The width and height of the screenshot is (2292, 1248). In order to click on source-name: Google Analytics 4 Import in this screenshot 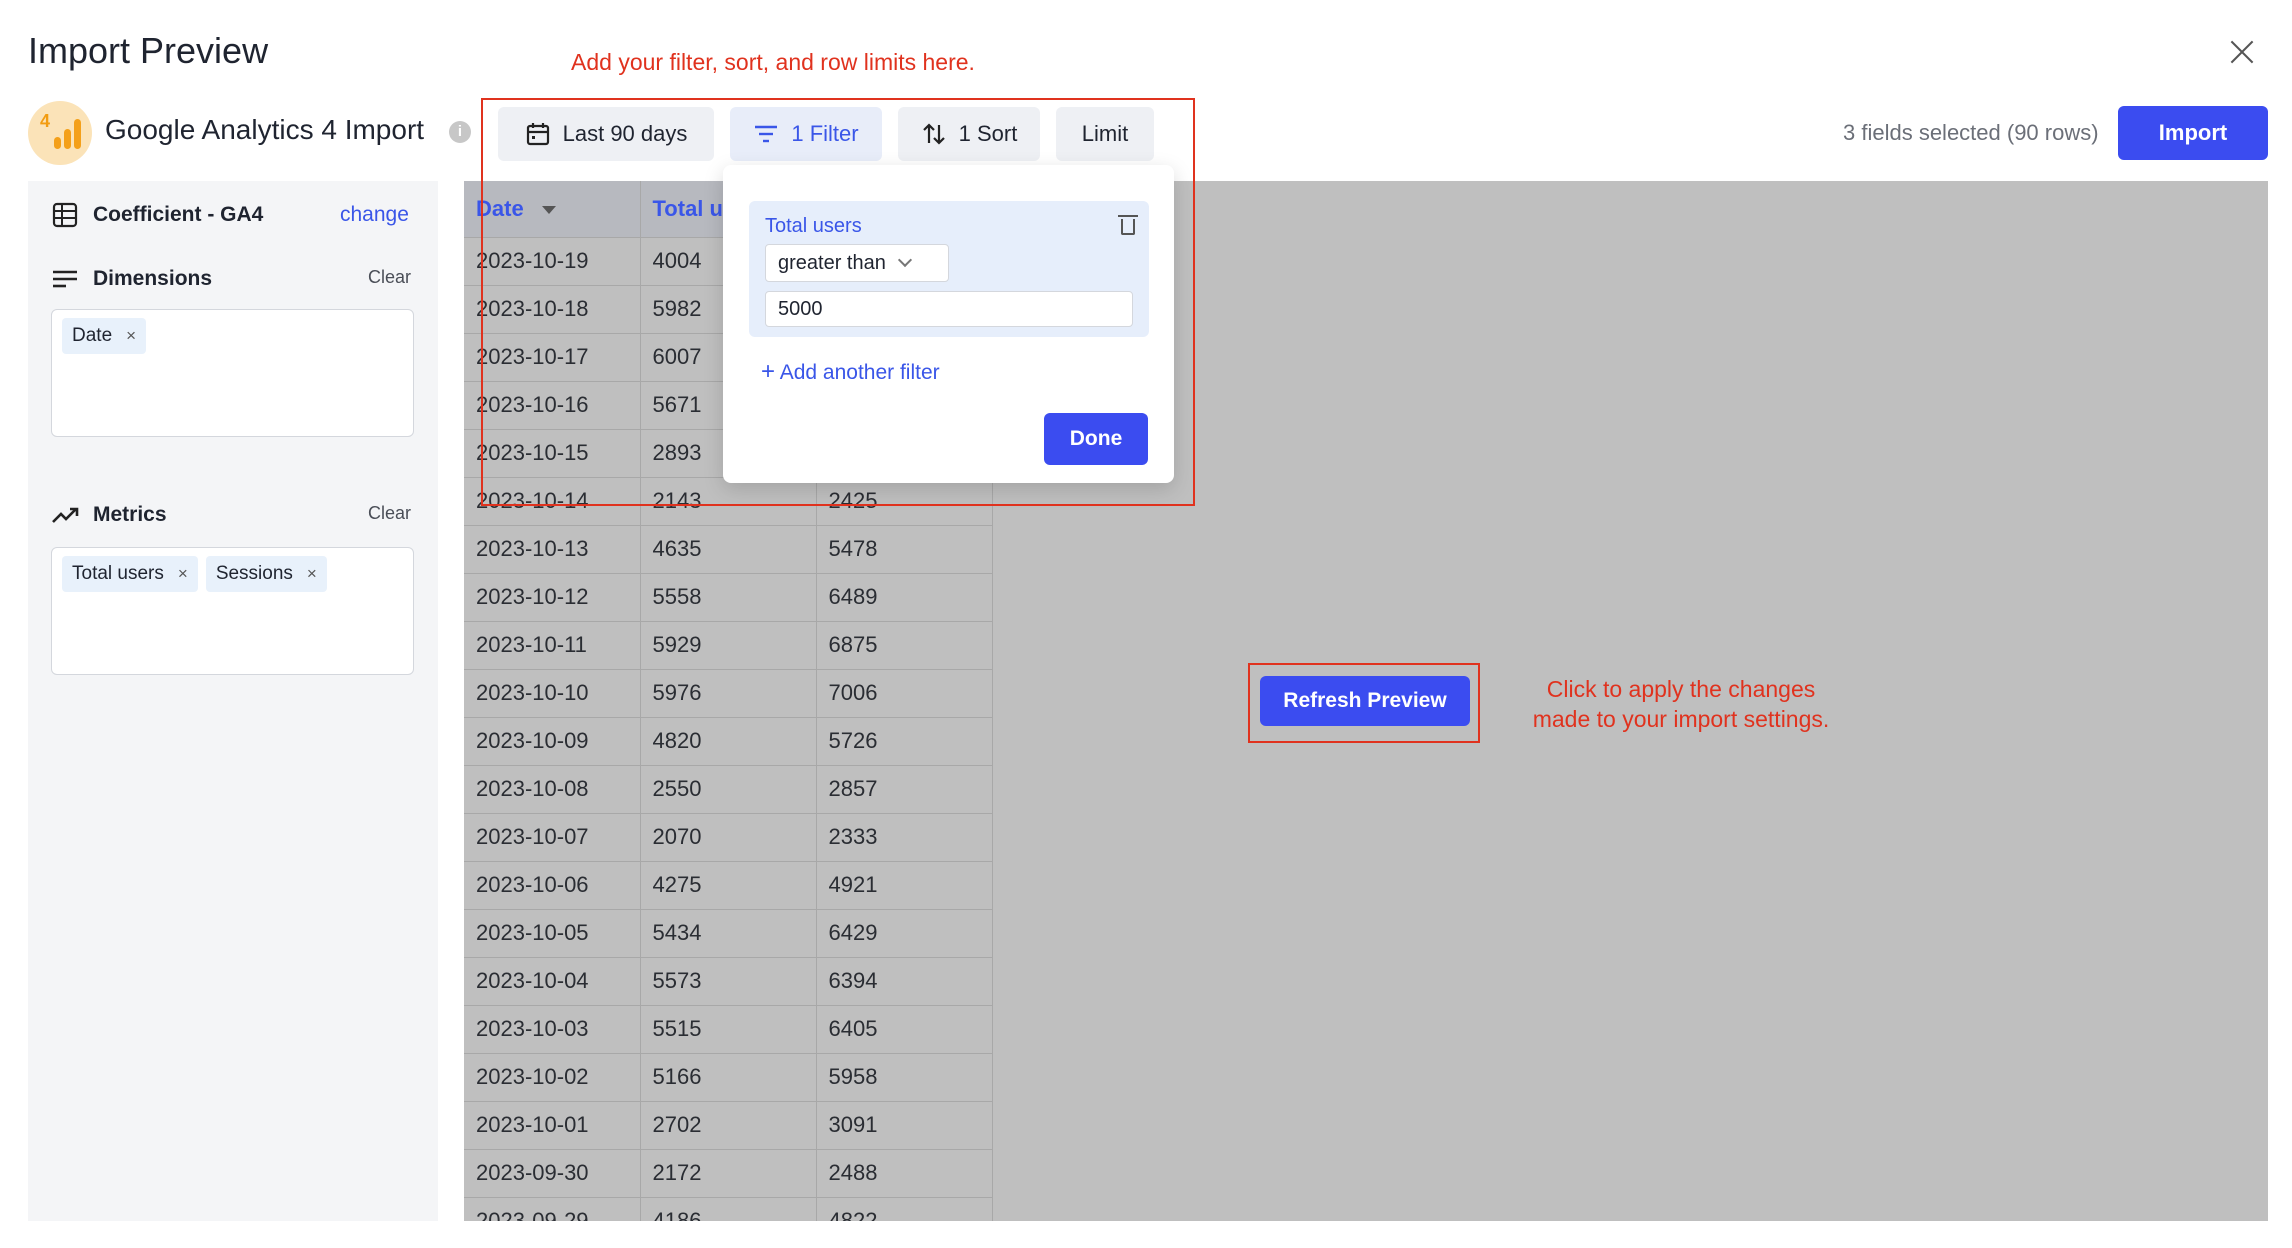, I will do `click(265, 129)`.